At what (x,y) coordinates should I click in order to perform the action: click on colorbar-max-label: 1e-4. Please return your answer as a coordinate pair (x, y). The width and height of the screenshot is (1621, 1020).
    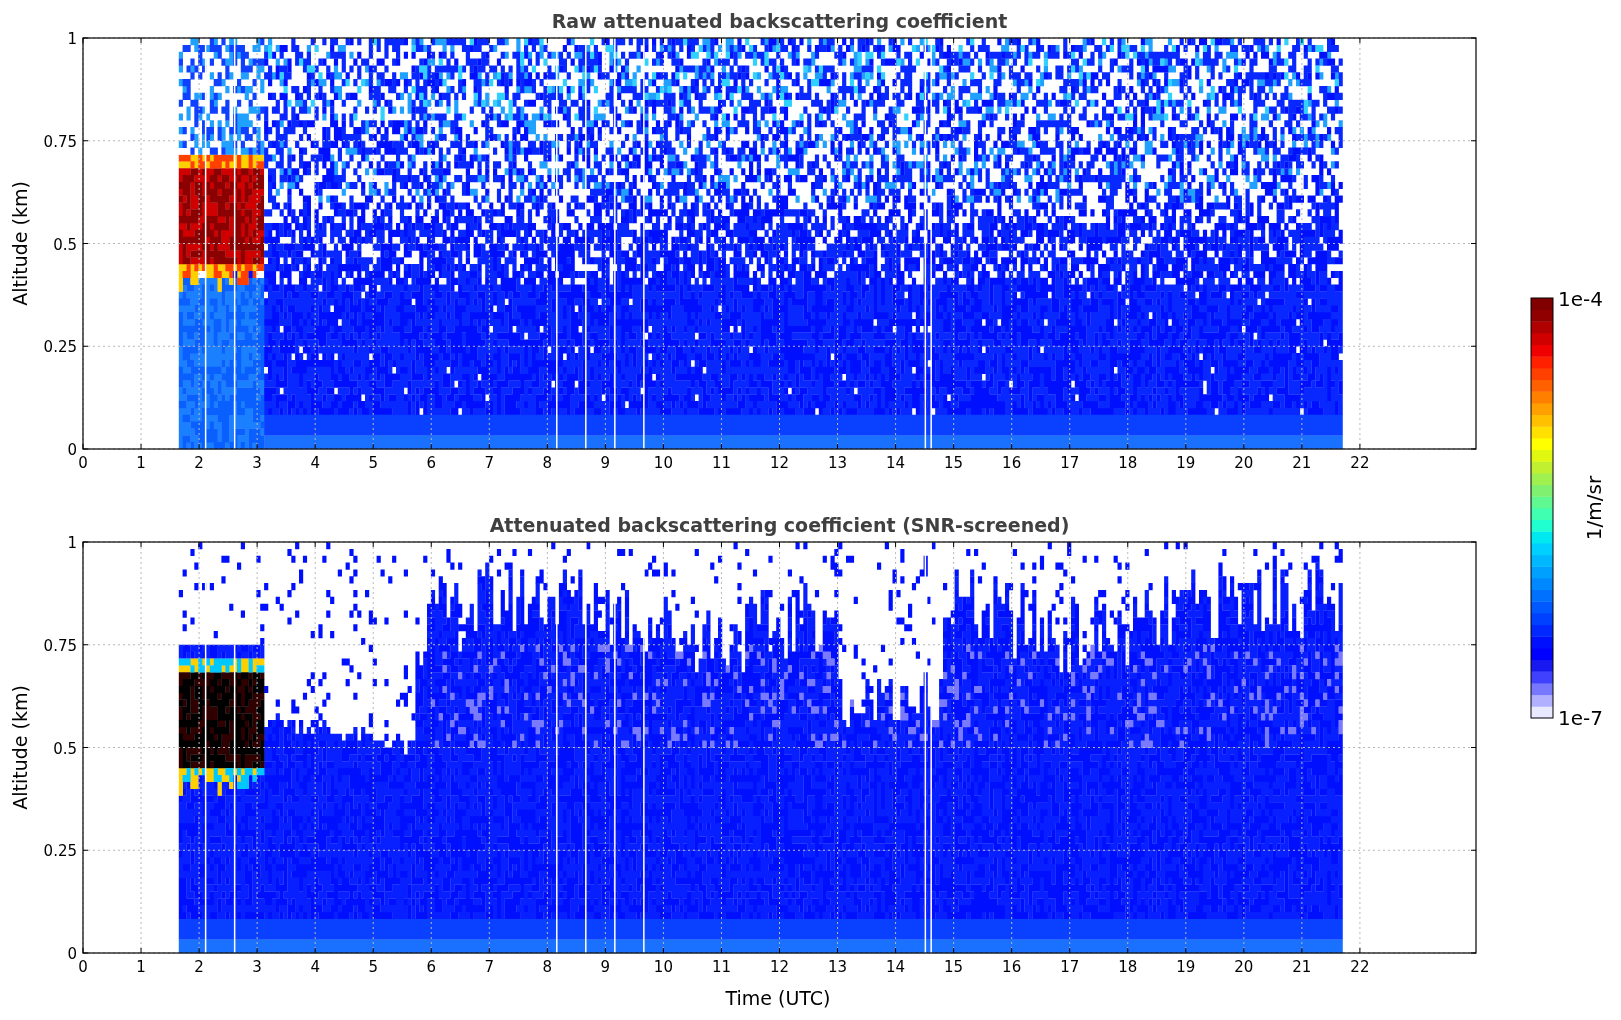
    Looking at the image, I should click on (1580, 299).